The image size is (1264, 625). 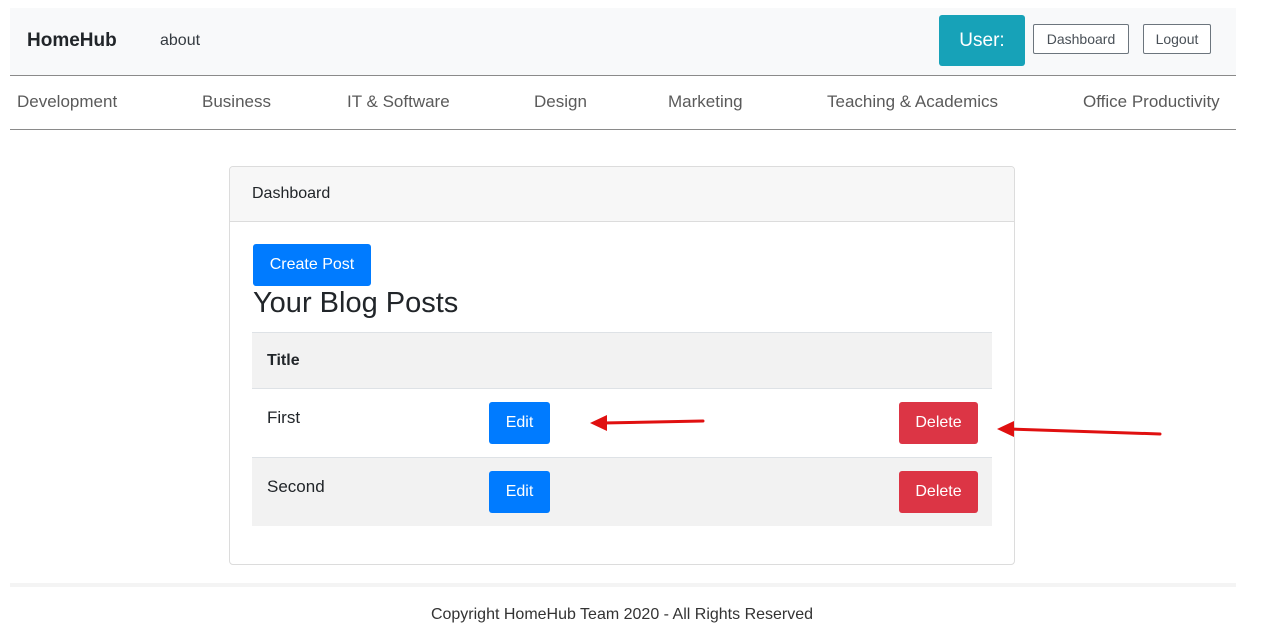 What do you see at coordinates (622, 491) in the screenshot?
I see `table-row: Second Edit Delete` at bounding box center [622, 491].